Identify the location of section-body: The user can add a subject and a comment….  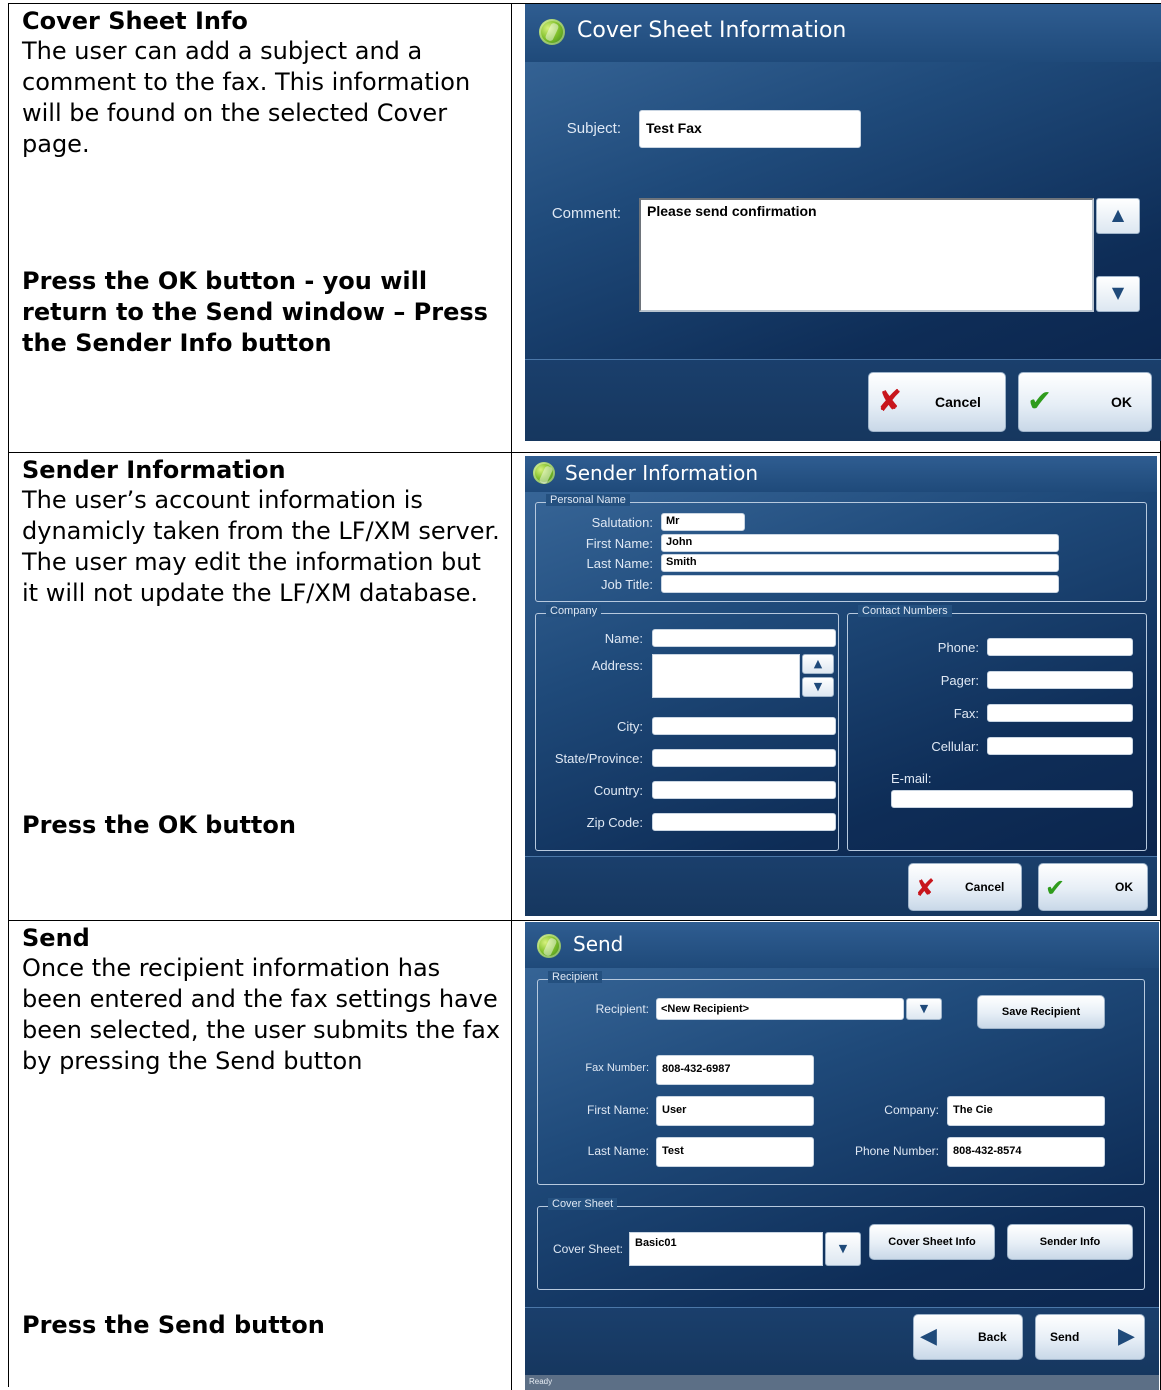
(246, 97).